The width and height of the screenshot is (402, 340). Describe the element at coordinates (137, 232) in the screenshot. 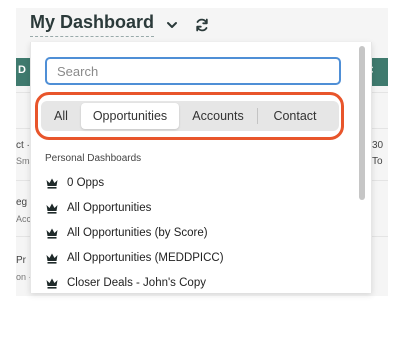

I see `list-item-label: All Opportunities (by Score)` at that location.